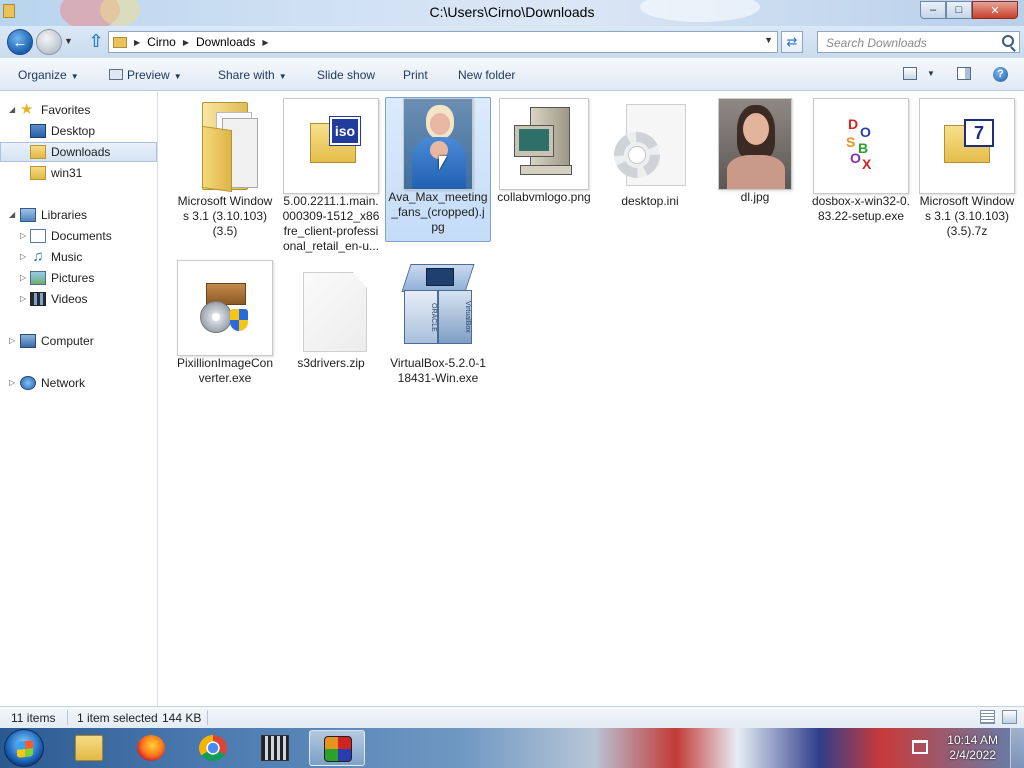  I want to click on taskbar-button-putty, so click(275, 748).